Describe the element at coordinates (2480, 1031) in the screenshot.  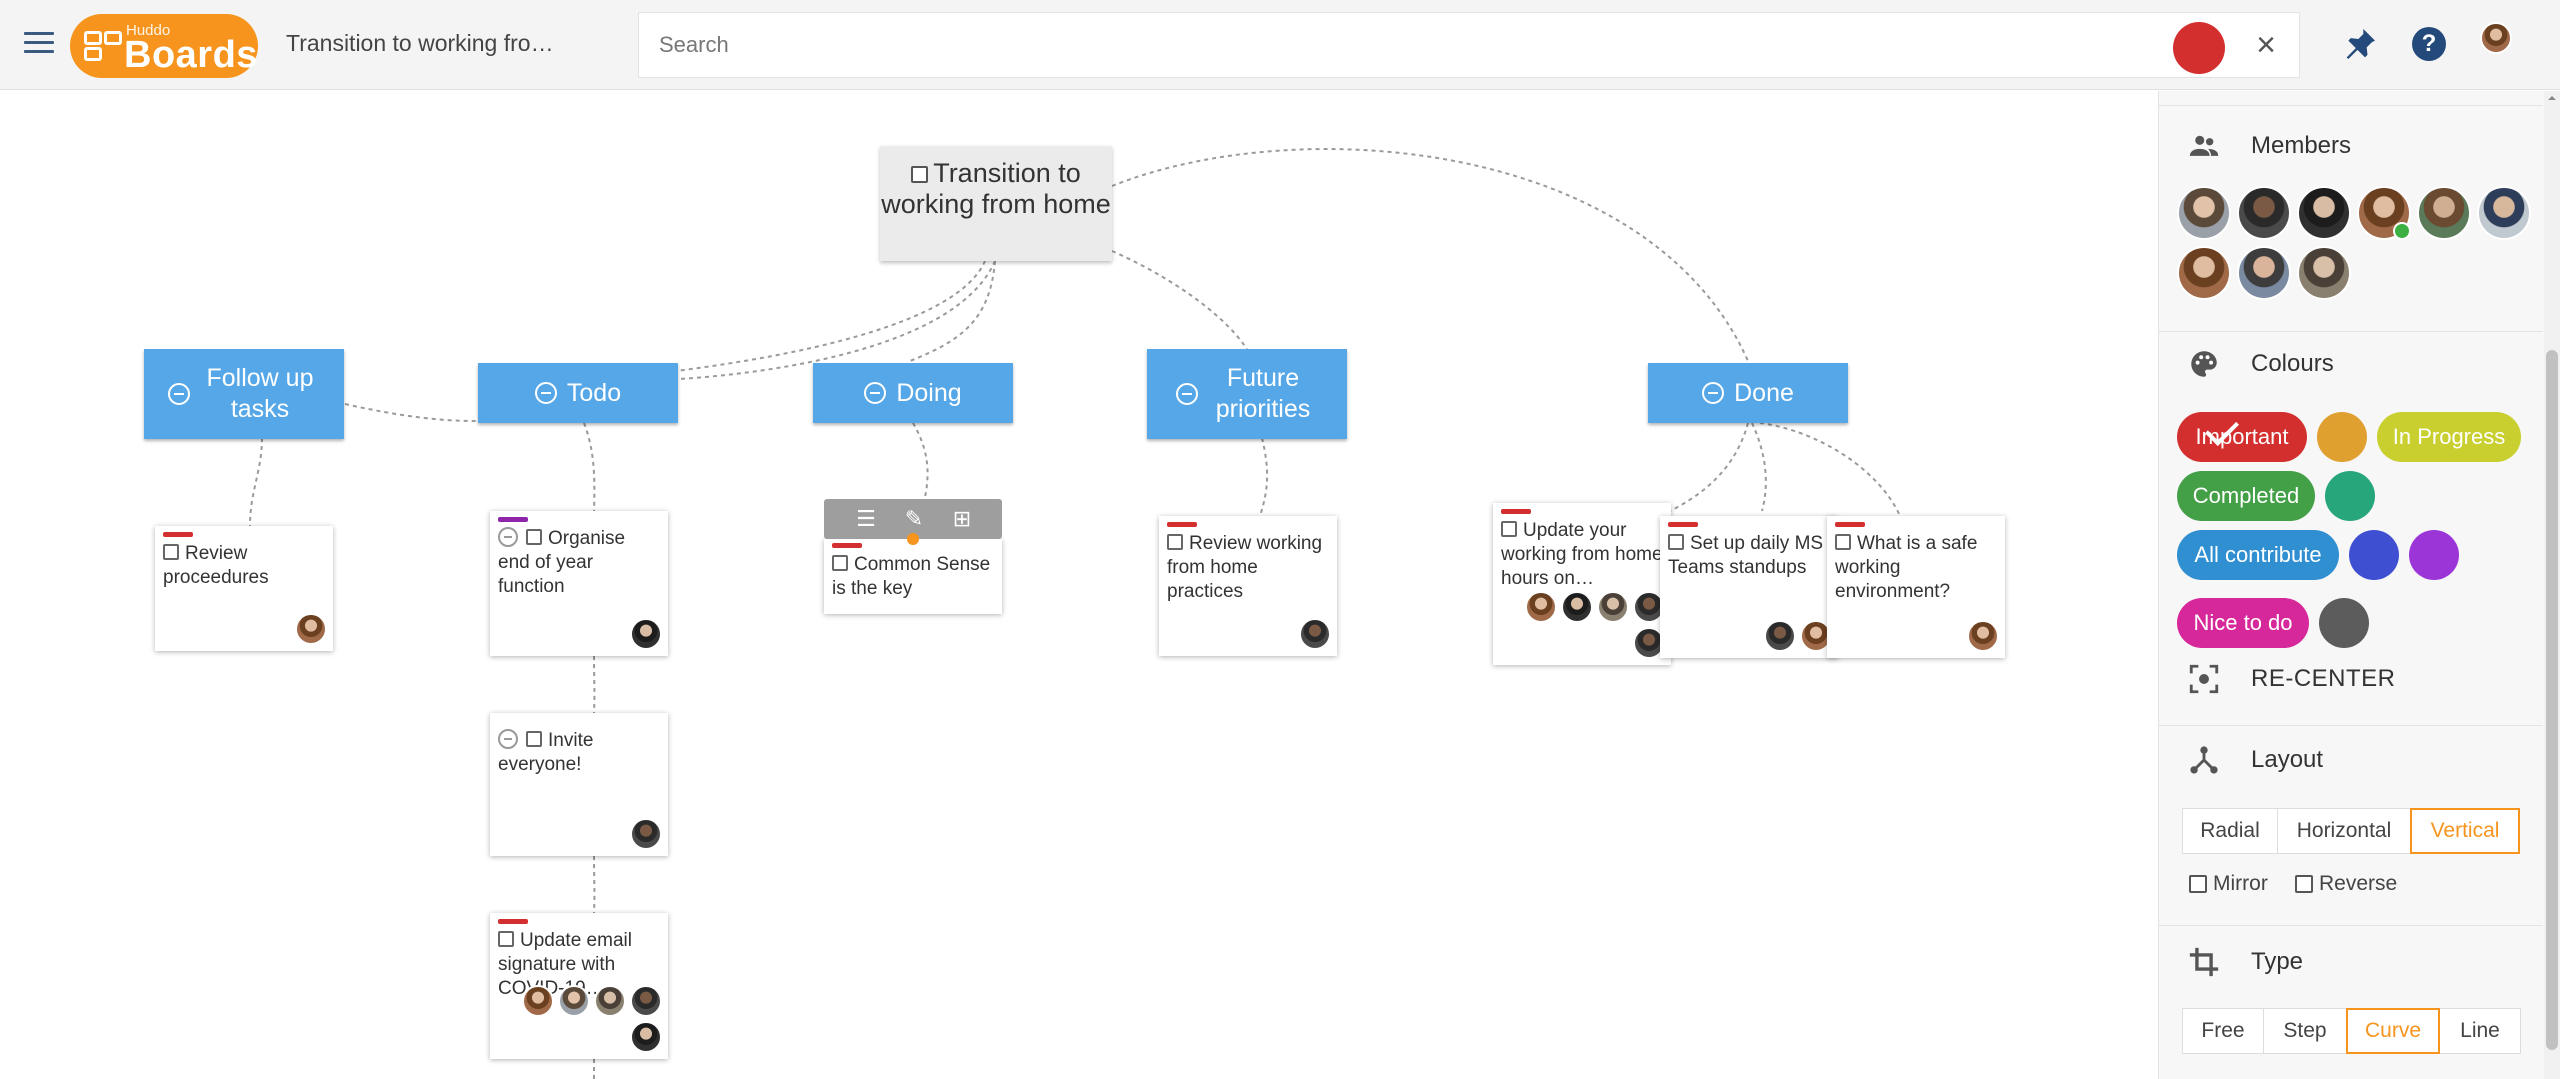
I see `type-line: Line` at that location.